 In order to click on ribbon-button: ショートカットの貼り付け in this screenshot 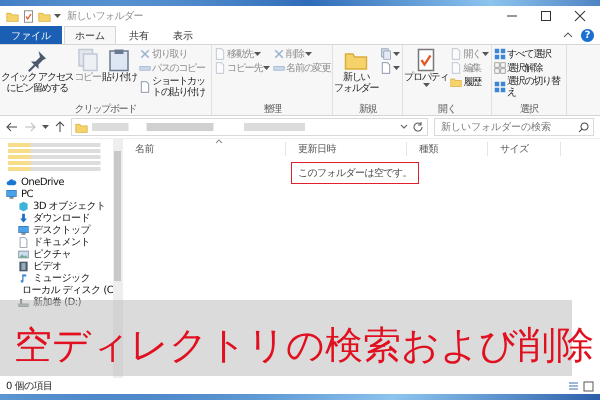, I will do `click(174, 87)`.